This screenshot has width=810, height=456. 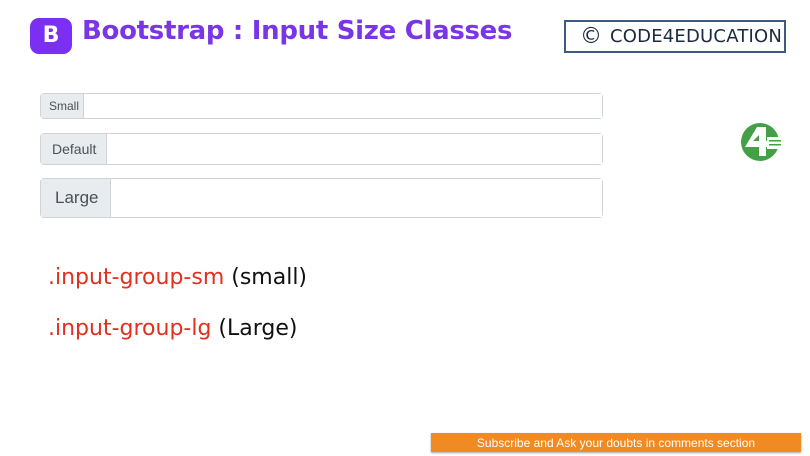 I want to click on input-addon-default: Default, so click(x=74, y=149).